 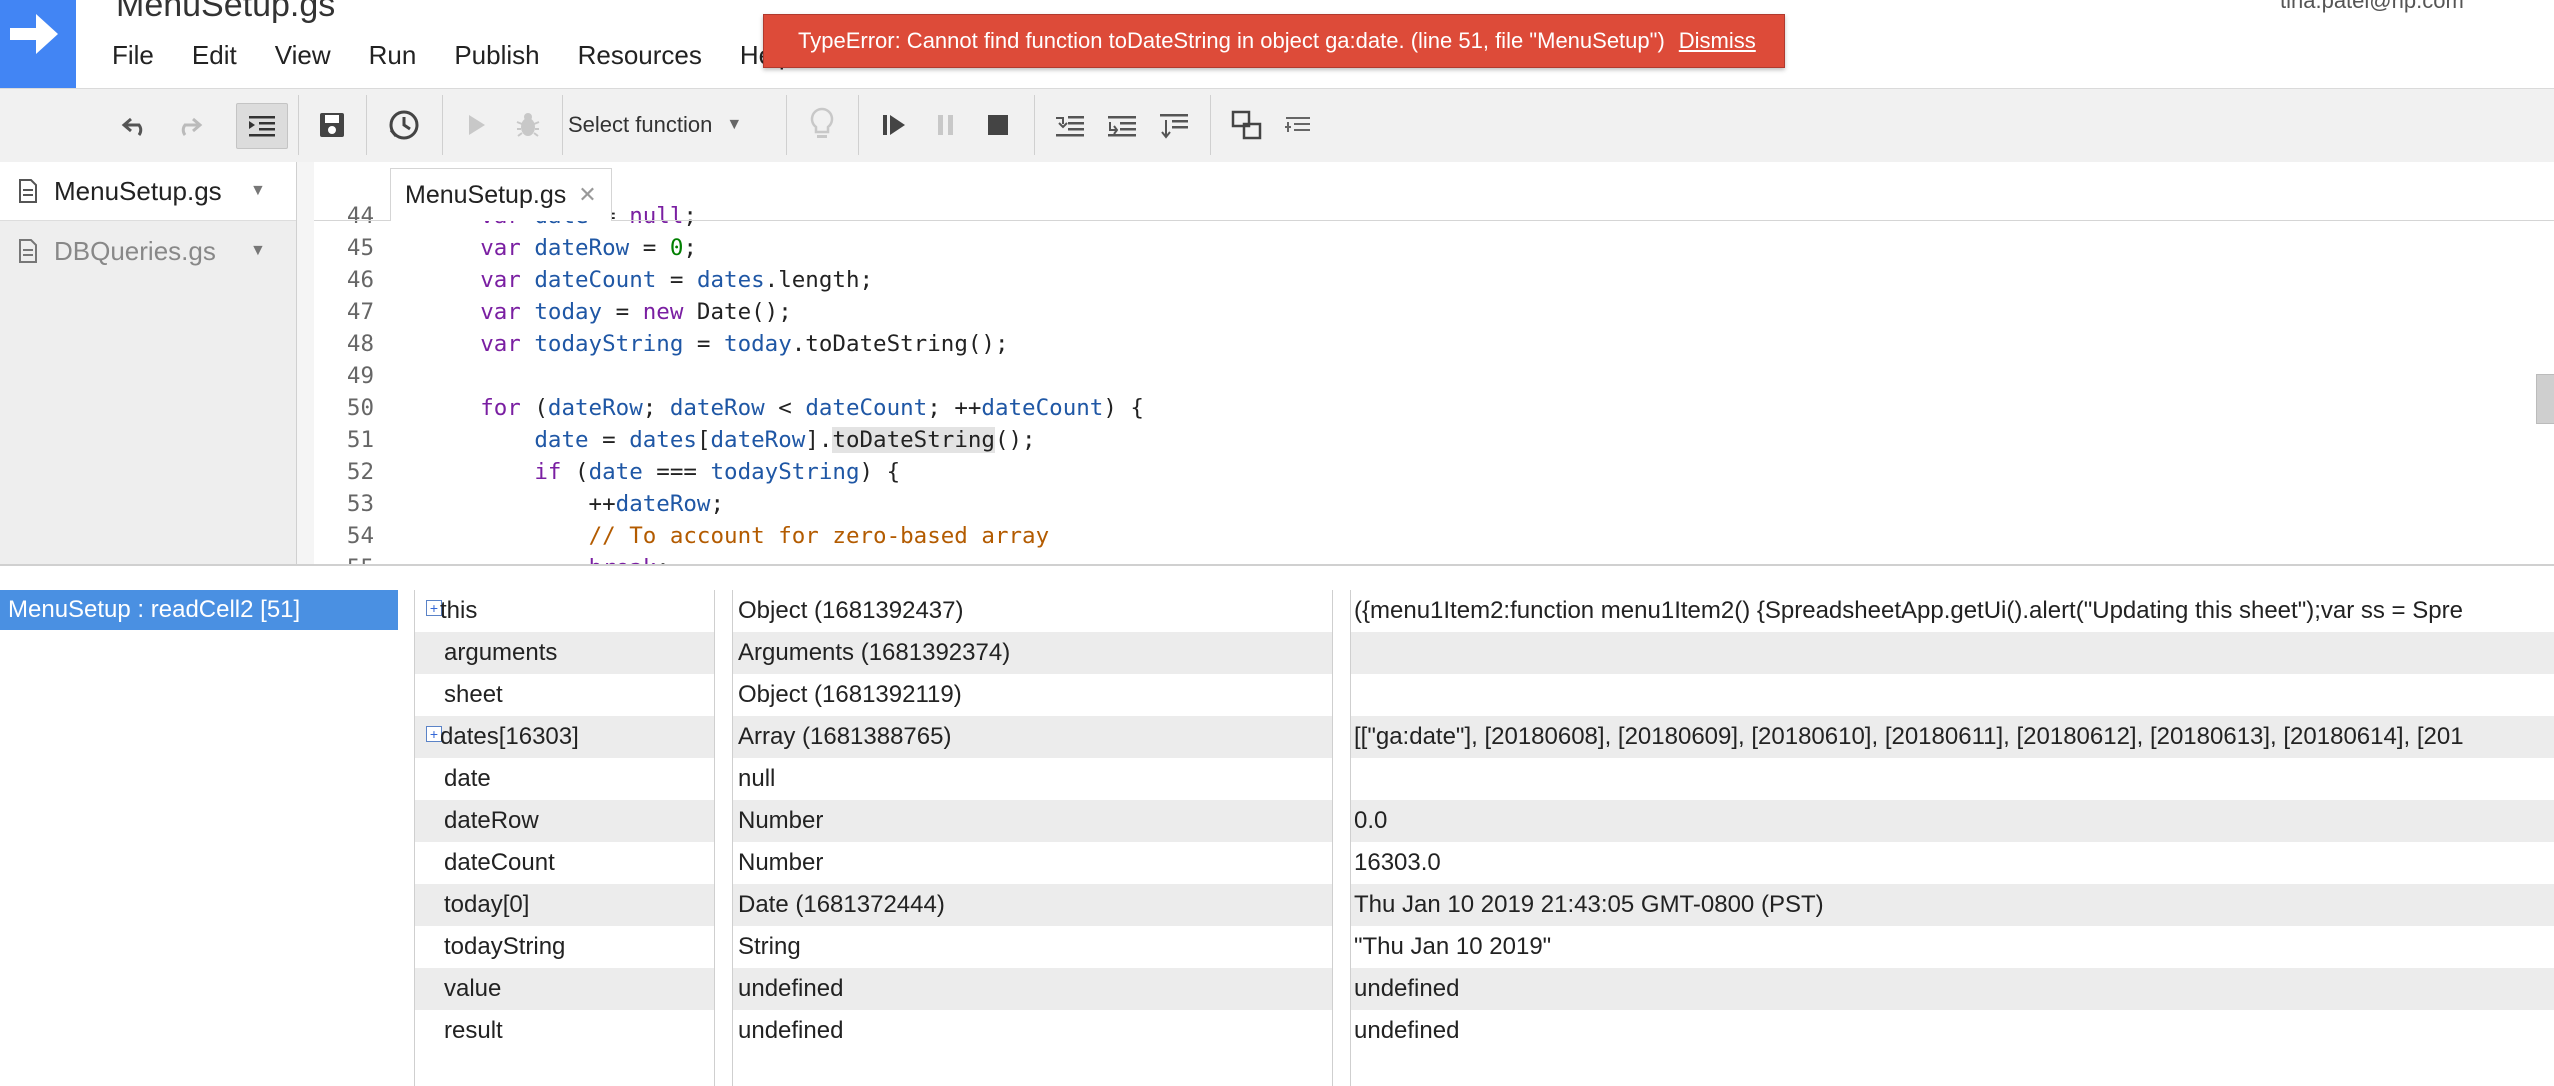 I want to click on stop-button, so click(x=998, y=125).